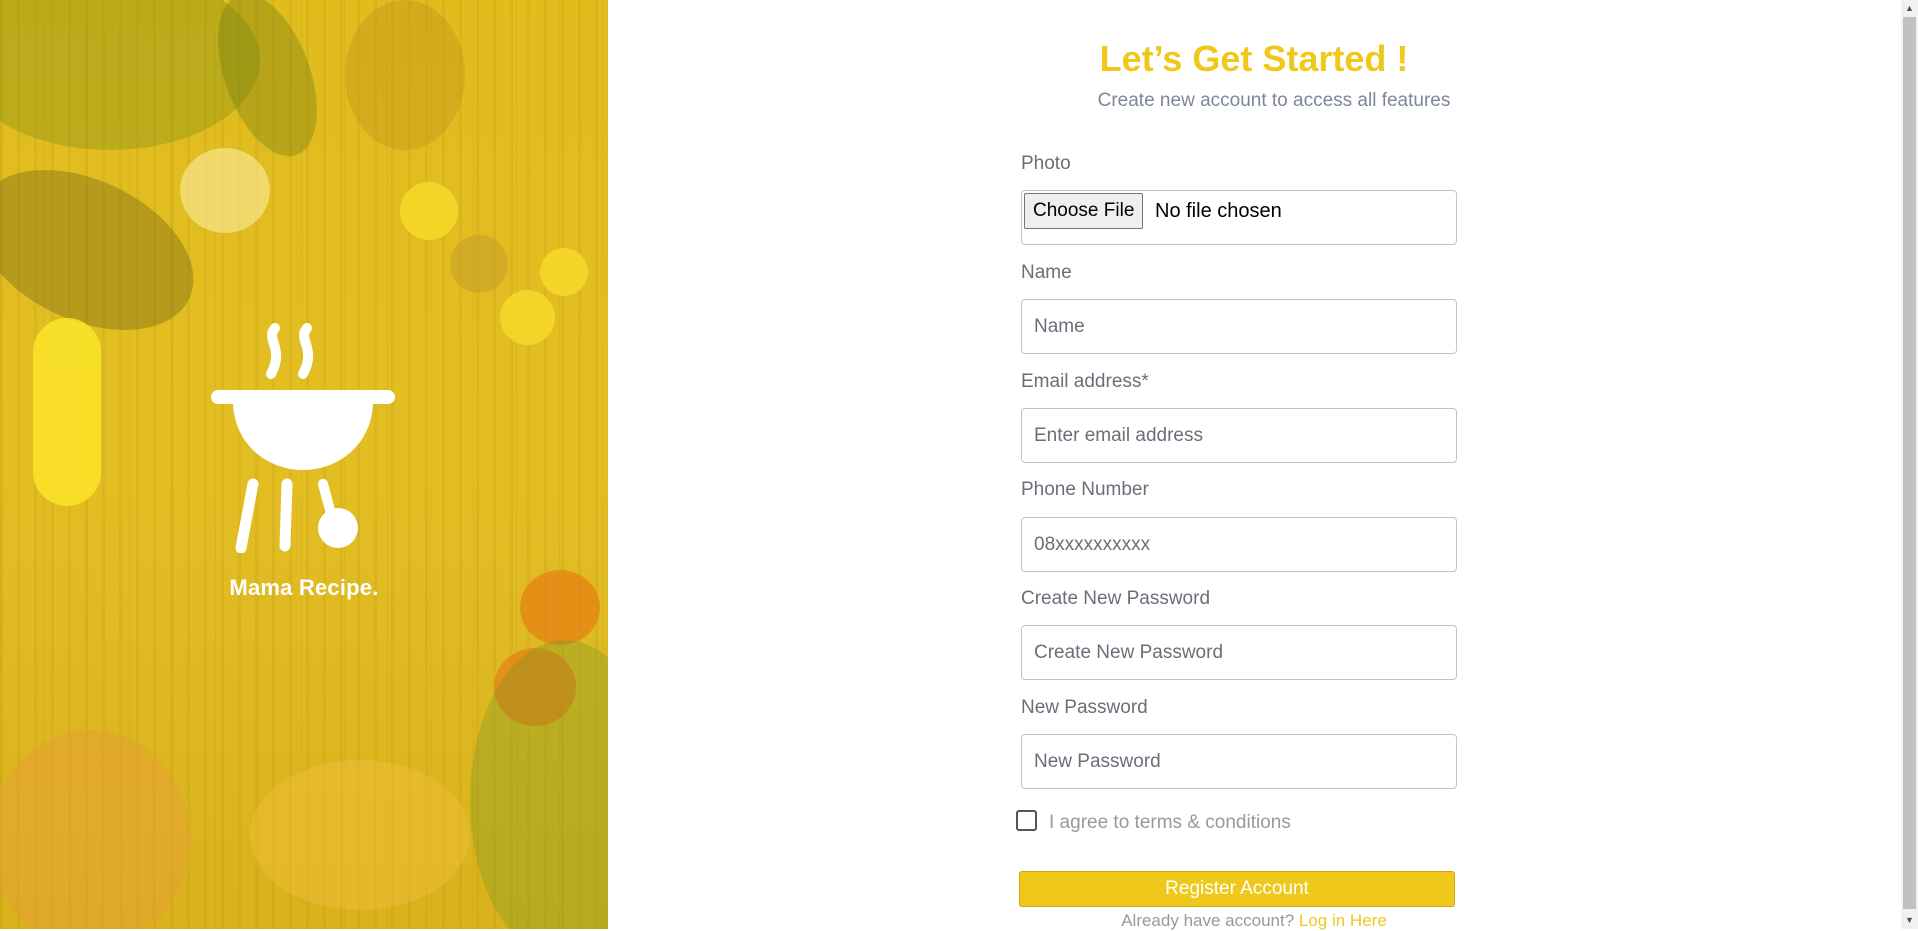  I want to click on terms-label: I agree to terms & conditions, so click(1170, 822).